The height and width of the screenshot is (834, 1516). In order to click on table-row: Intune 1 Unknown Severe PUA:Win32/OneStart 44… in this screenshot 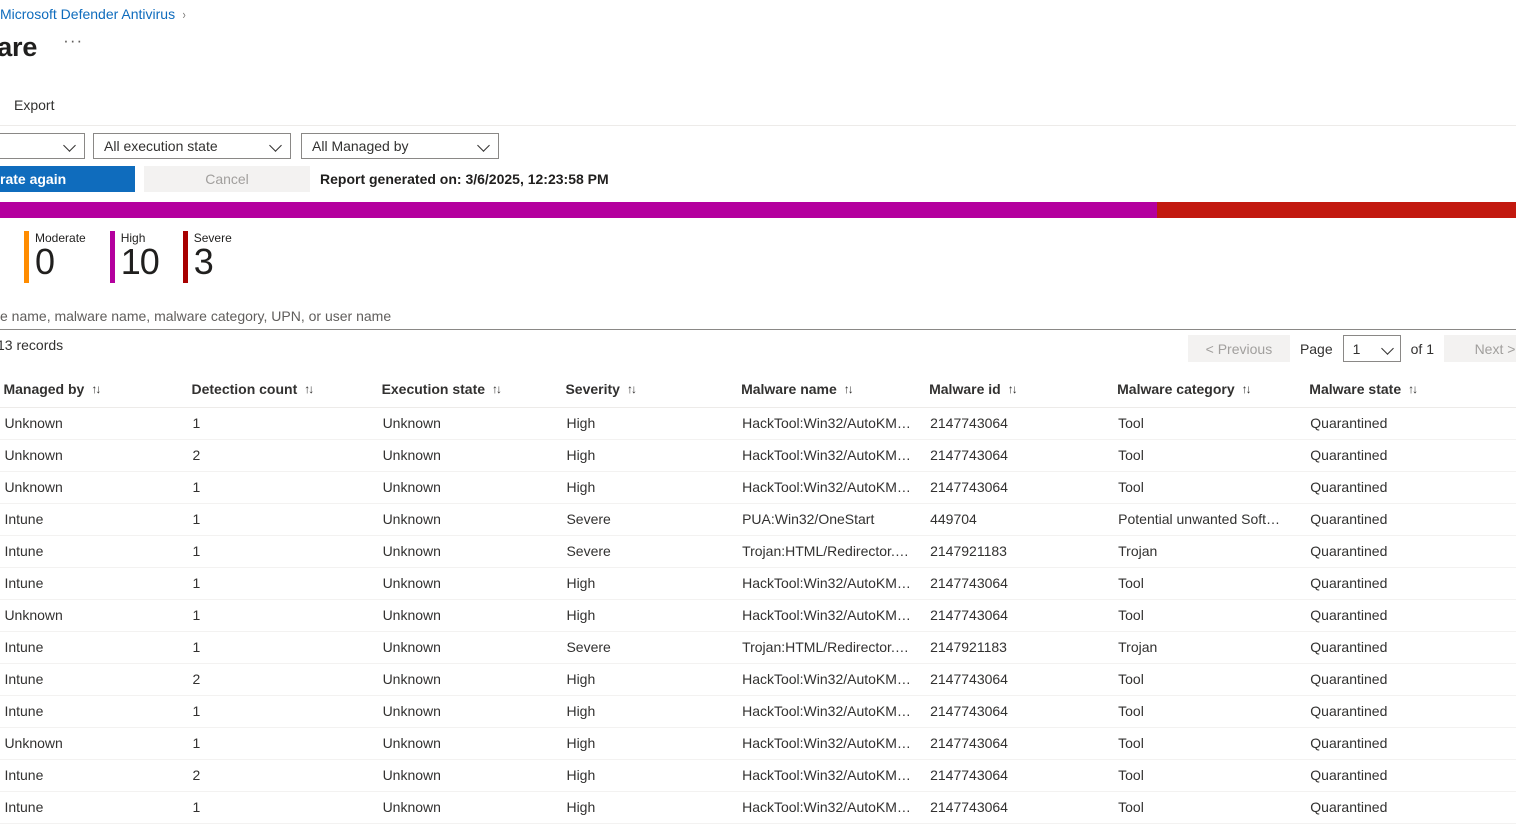, I will do `click(758, 519)`.